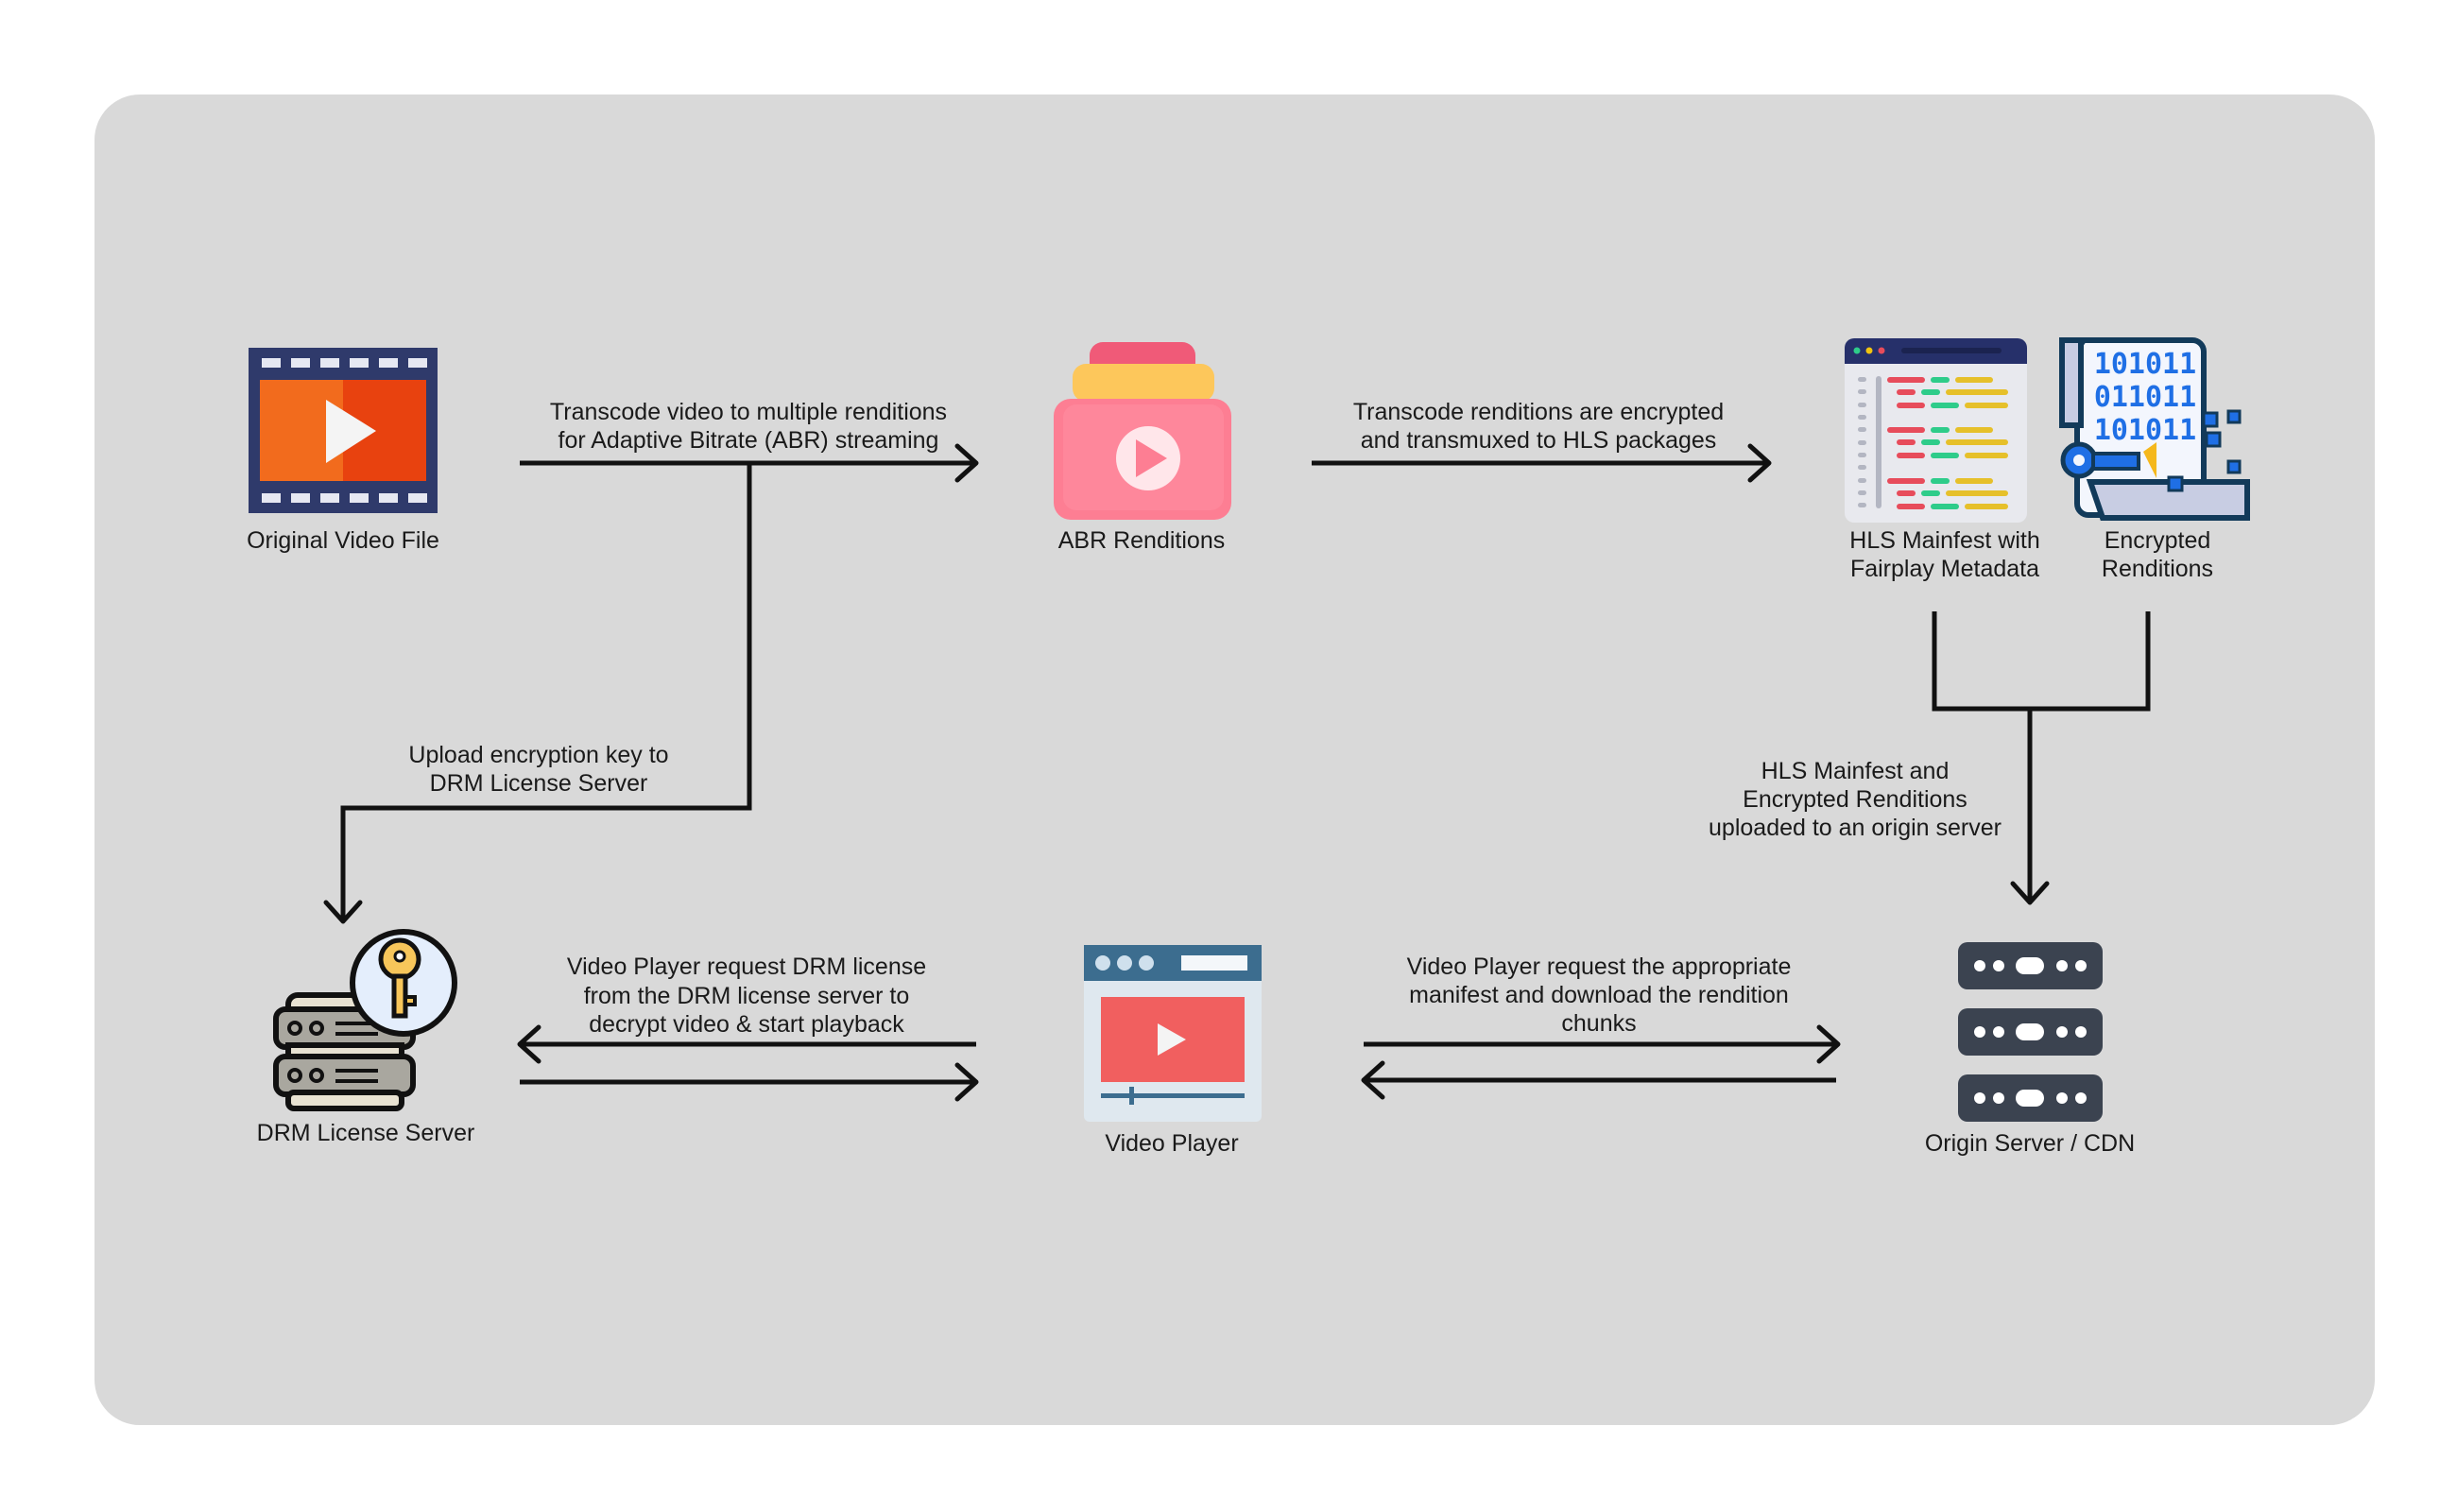 The height and width of the screenshot is (1512, 2457). Describe the element at coordinates (1599, 967) in the screenshot. I see `edge-label-manifest-line1: Video Player request the appropriate` at that location.